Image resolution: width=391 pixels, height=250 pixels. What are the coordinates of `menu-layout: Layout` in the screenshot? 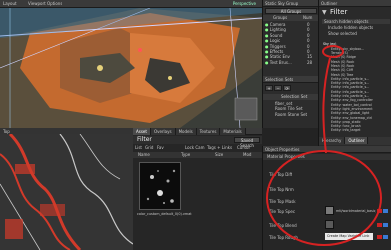 It's located at (10, 3).